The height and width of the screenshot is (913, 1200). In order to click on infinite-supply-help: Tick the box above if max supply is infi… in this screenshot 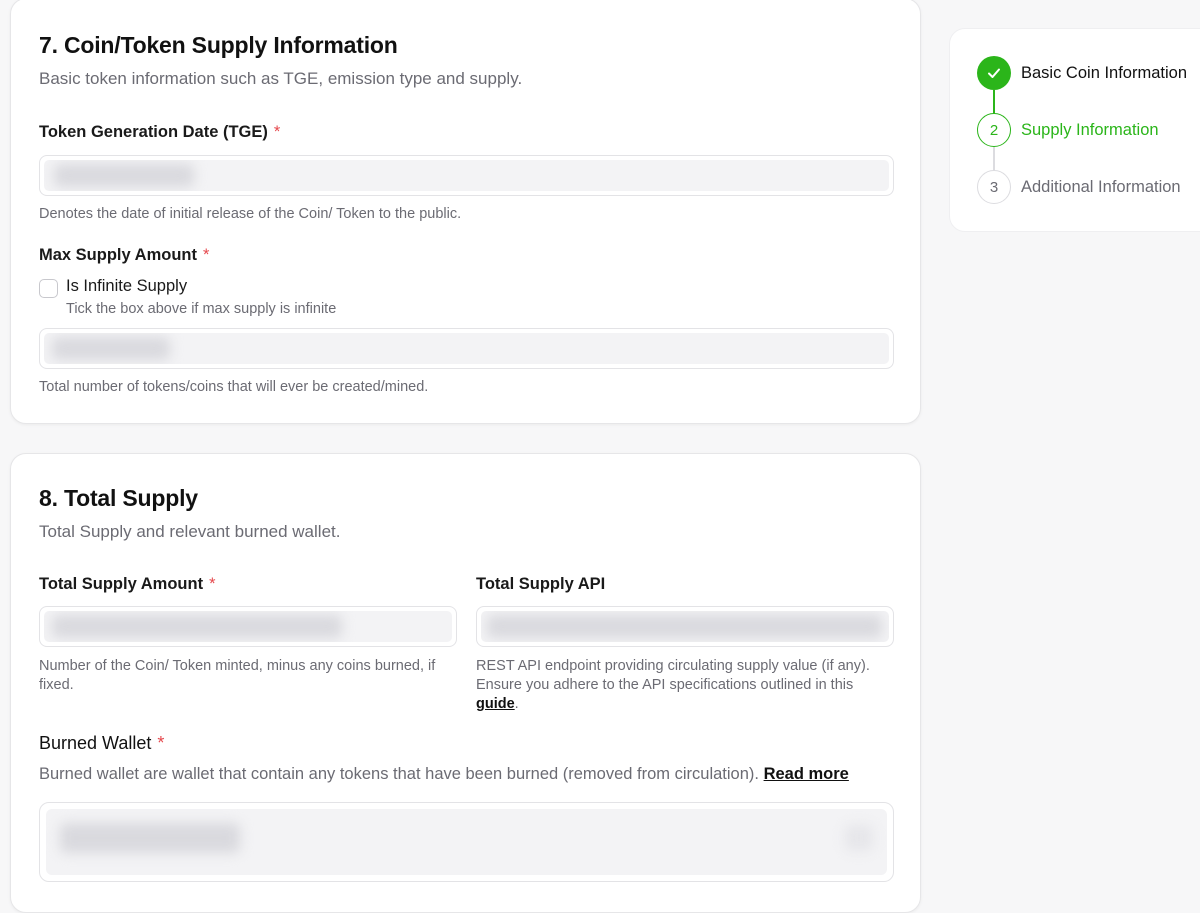, I will do `click(201, 309)`.